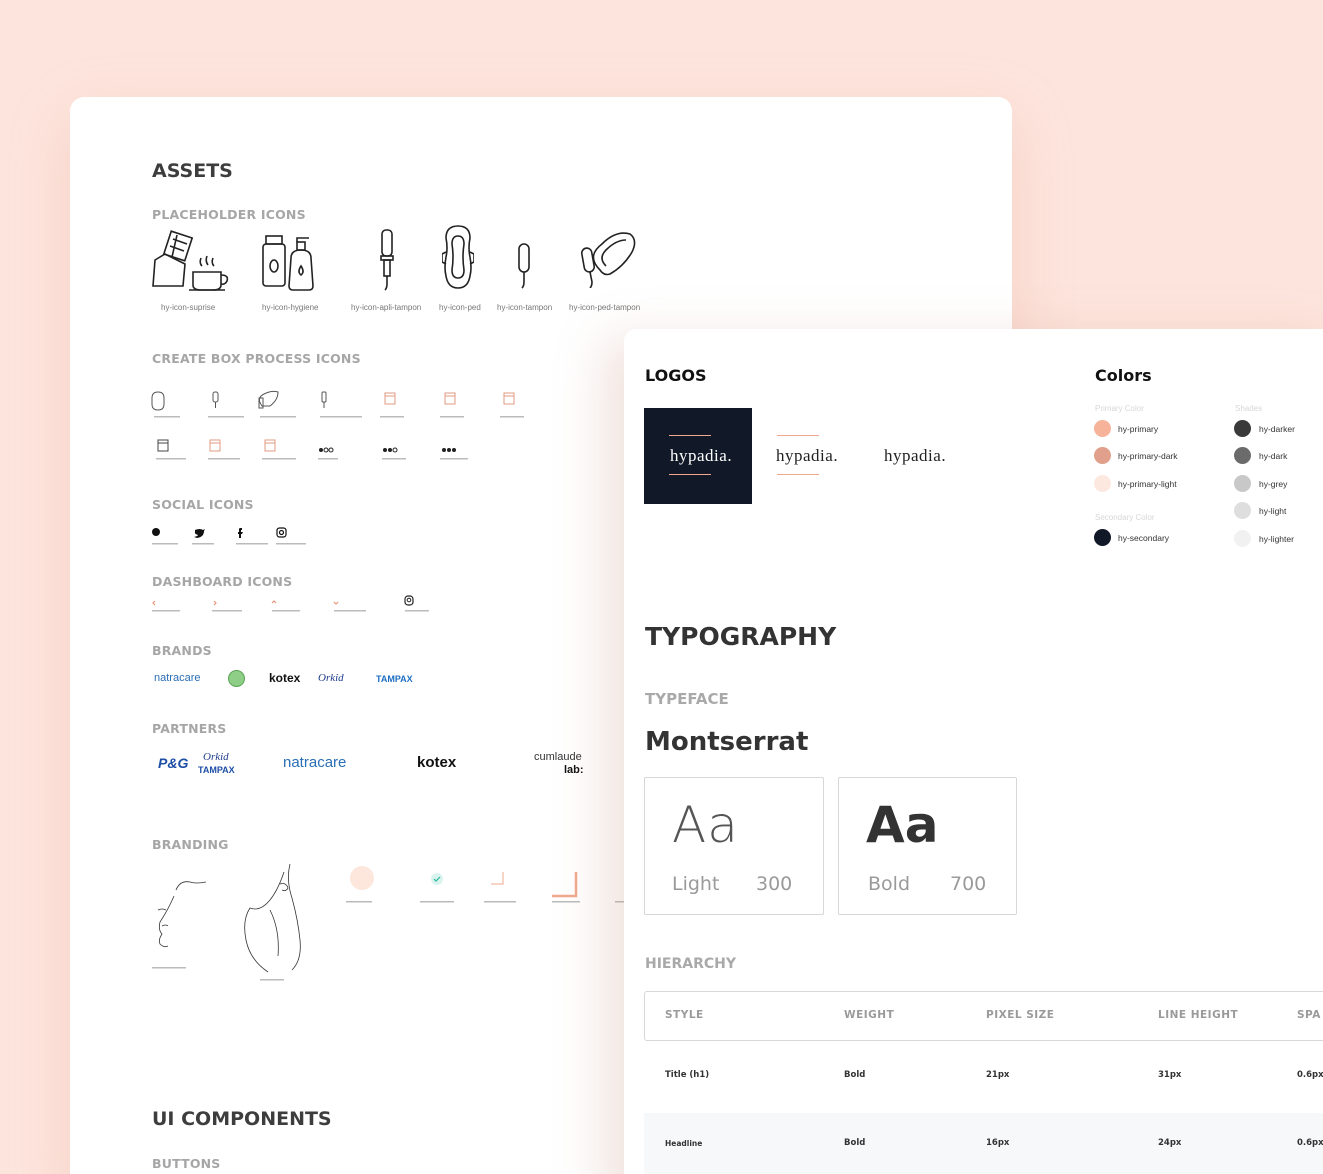  Describe the element at coordinates (437, 762) in the screenshot. I see `partner-kotex: kotex` at that location.